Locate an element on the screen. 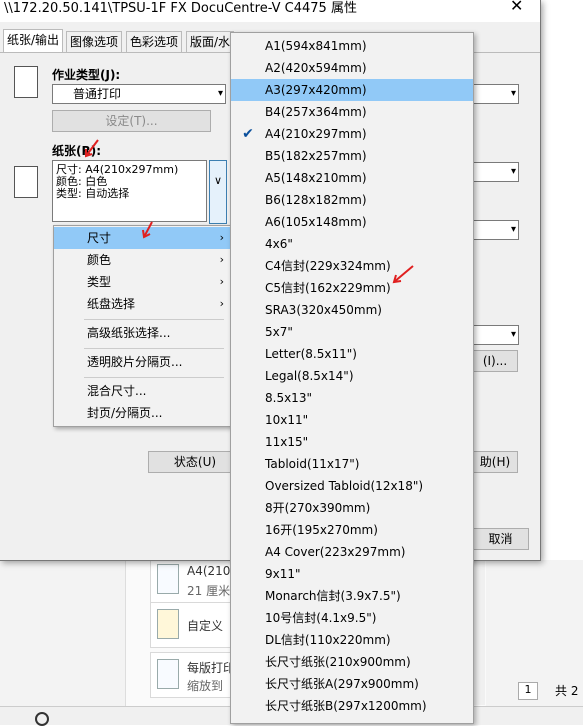 The image size is (583, 726). annotation-overlay is located at coordinates (249, 211).